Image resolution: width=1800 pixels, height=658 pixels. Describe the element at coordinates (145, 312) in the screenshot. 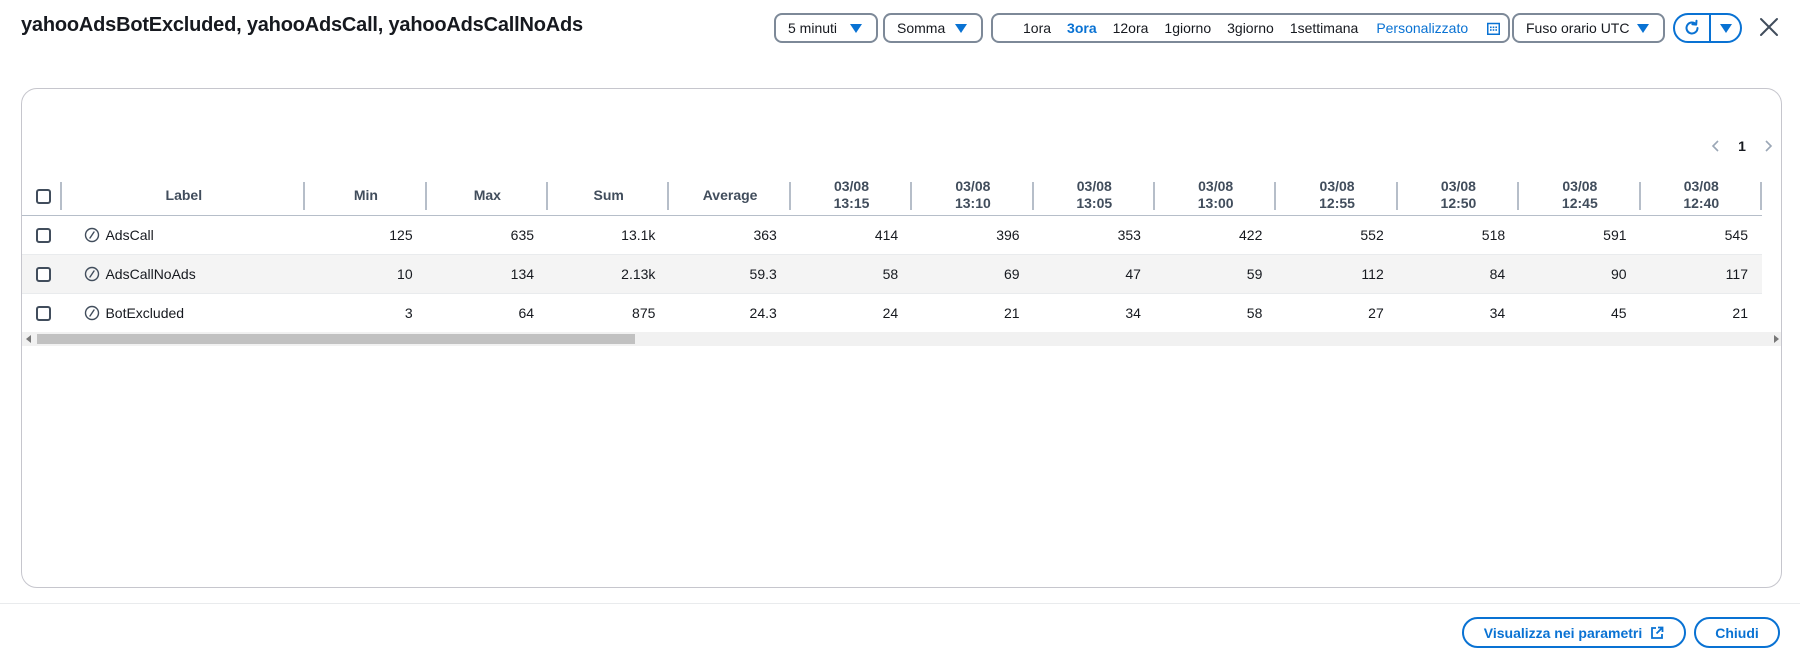

I see `row-label: BotExcluded` at that location.